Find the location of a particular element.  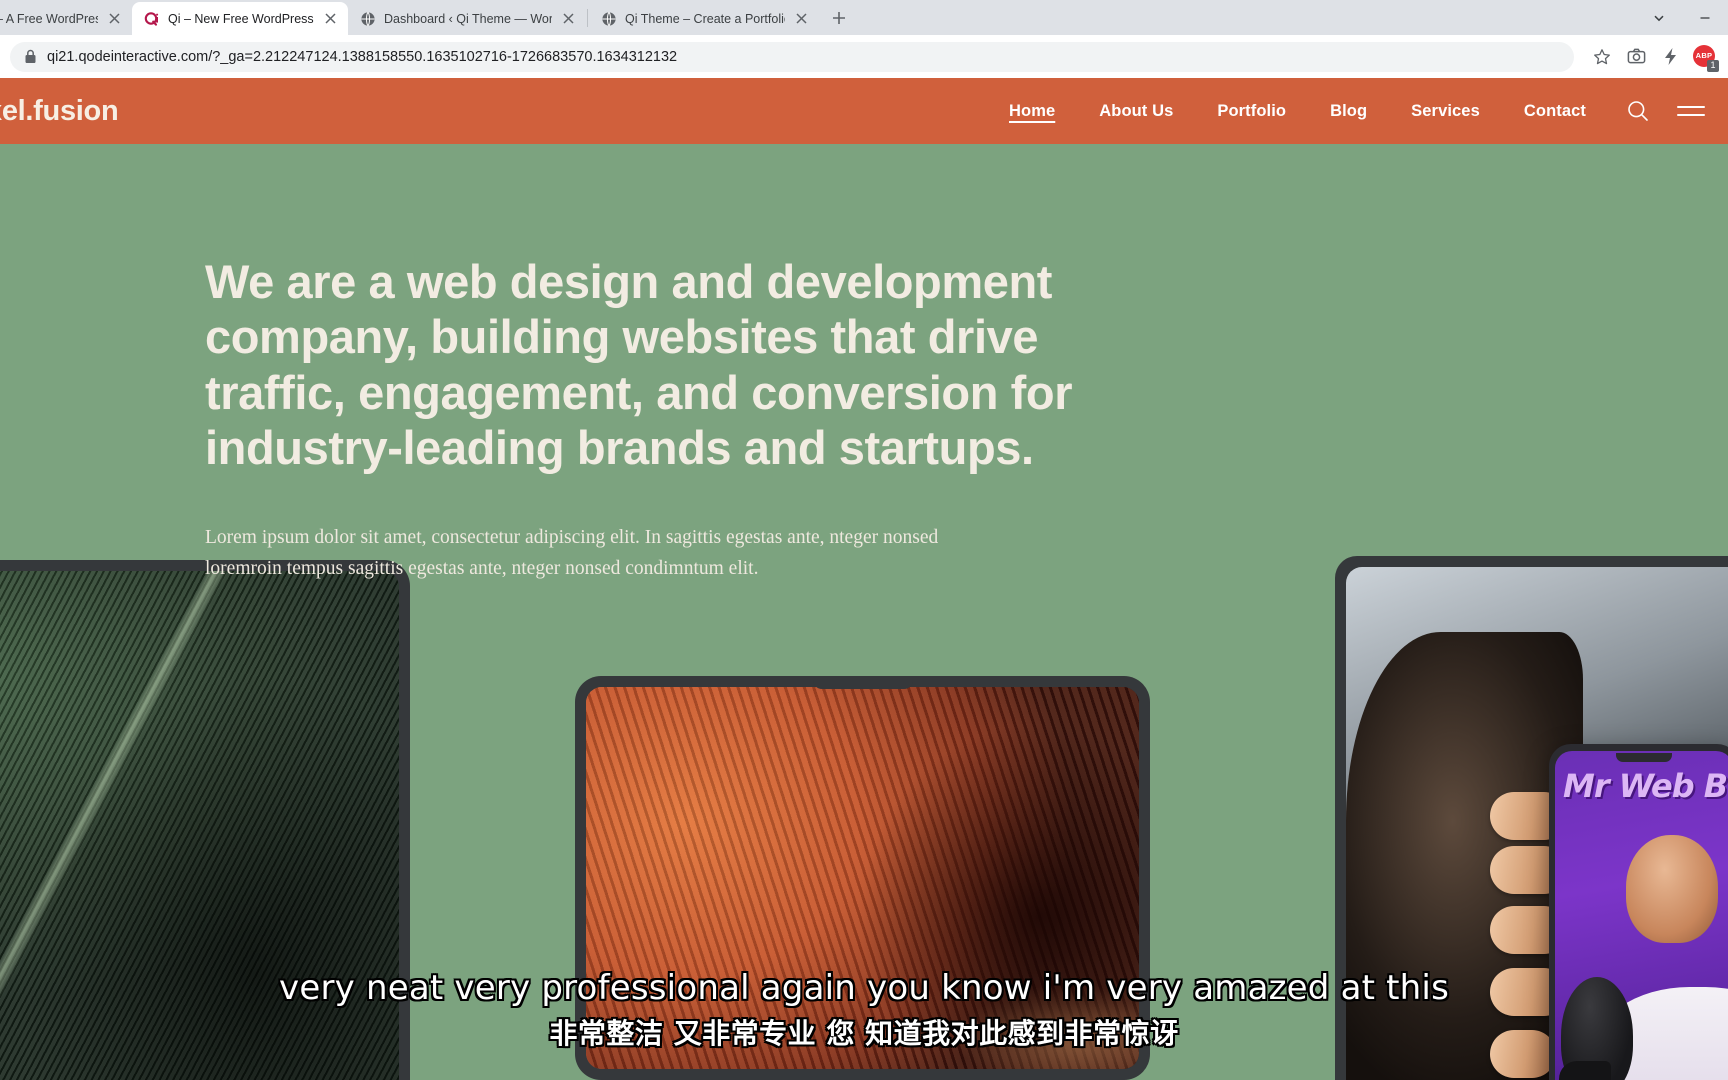

window-controls is located at coordinates (1682, 17).